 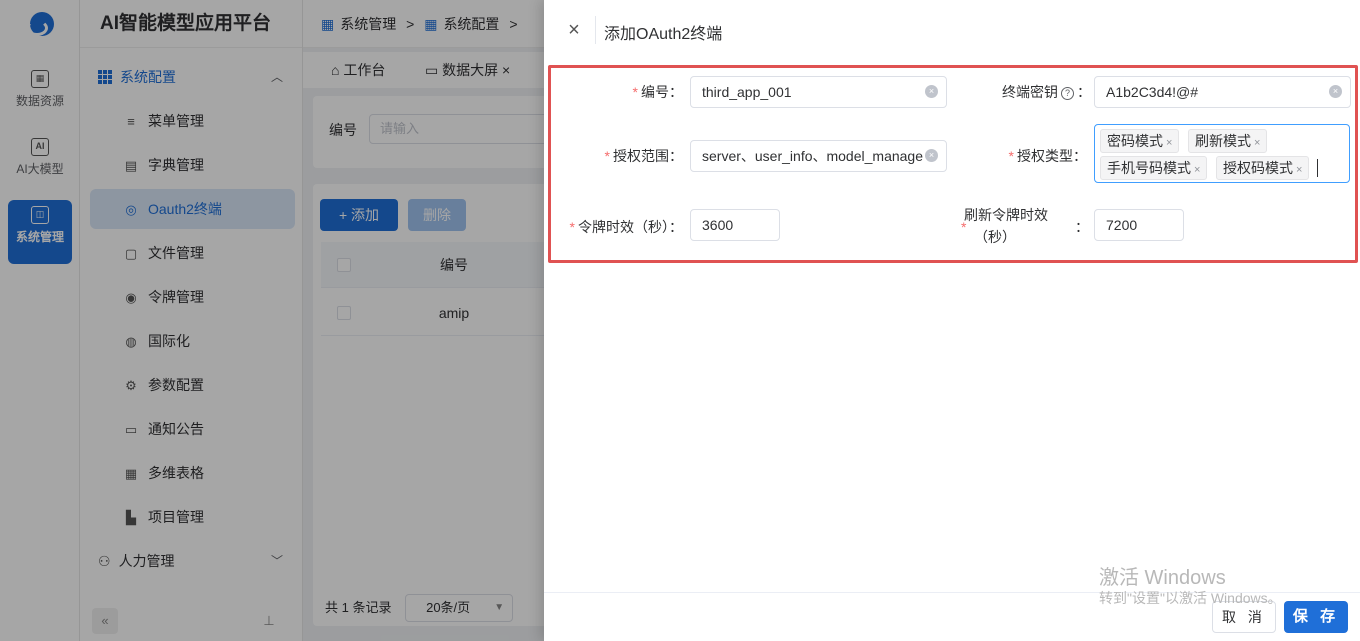 What do you see at coordinates (1152, 92) in the screenshot?
I see `input-value: A1b2C3d4!@#` at bounding box center [1152, 92].